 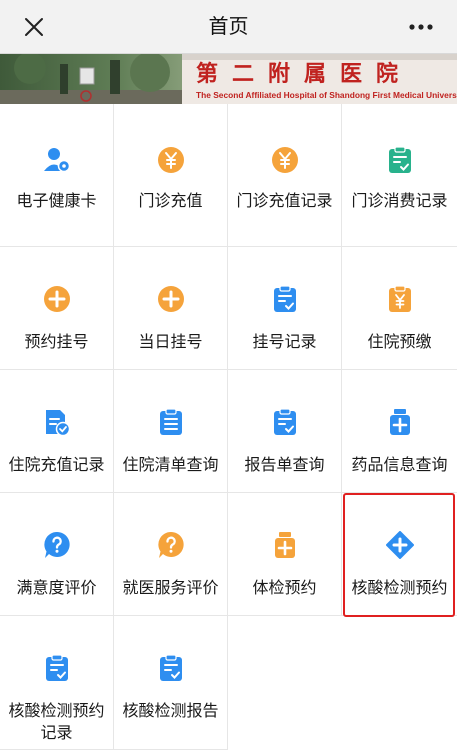 What do you see at coordinates (284, 587) in the screenshot?
I see `menu-item-label: 体检预约` at bounding box center [284, 587].